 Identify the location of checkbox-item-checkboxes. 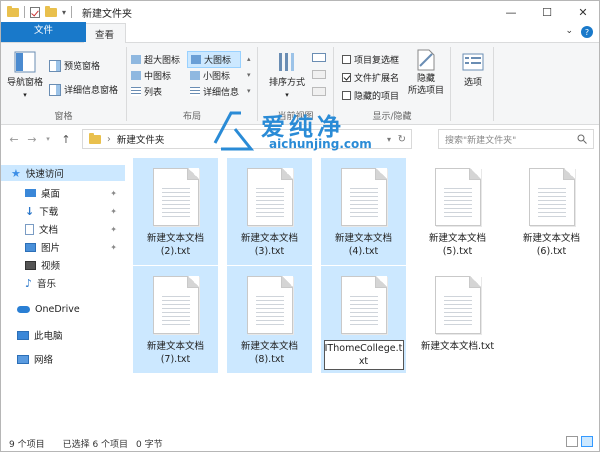
(346, 59).